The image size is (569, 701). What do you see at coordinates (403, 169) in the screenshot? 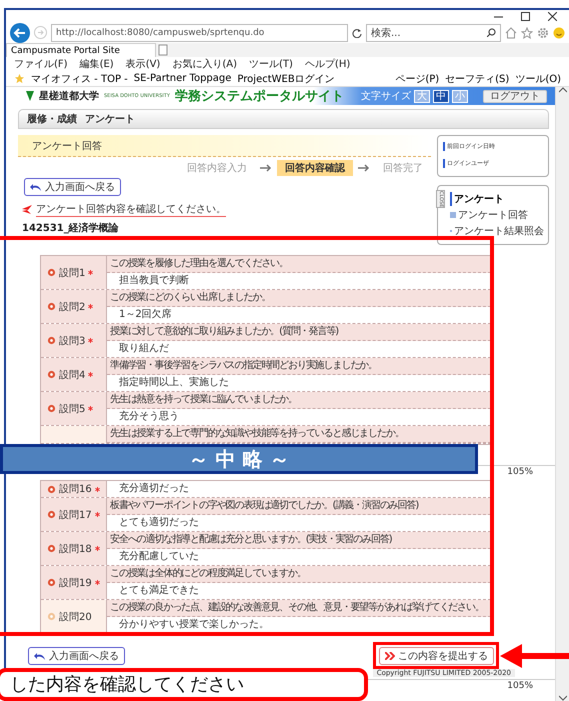
I see `step-label: 回答完了` at bounding box center [403, 169].